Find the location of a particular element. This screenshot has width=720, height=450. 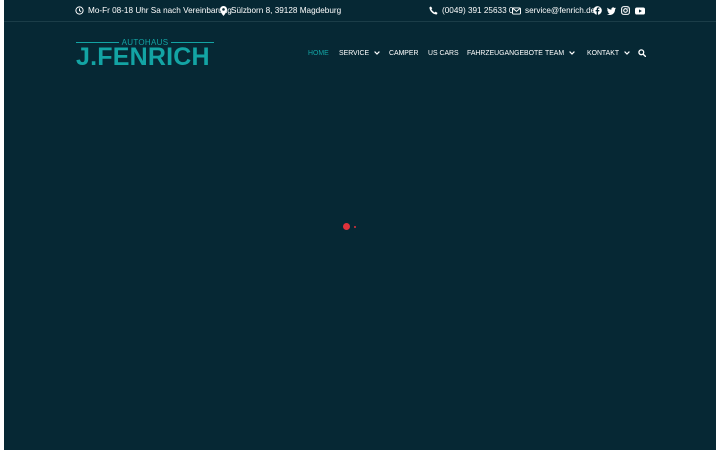

phone-icon is located at coordinates (433, 10).